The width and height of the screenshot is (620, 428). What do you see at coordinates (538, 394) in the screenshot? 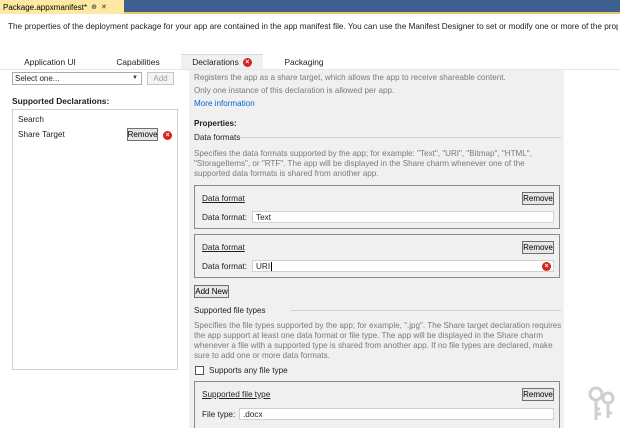
I see `remove-file-type-button: Remove` at bounding box center [538, 394].